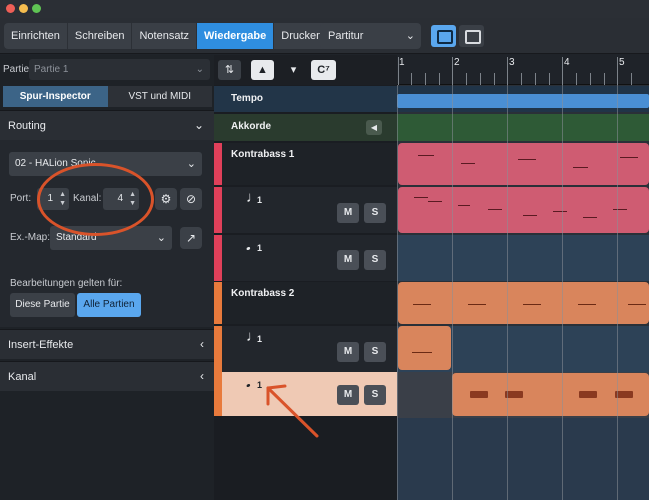 This screenshot has width=649, height=500. Describe the element at coordinates (424, 348) in the screenshot. I see `kb2-voice1-region` at that location.